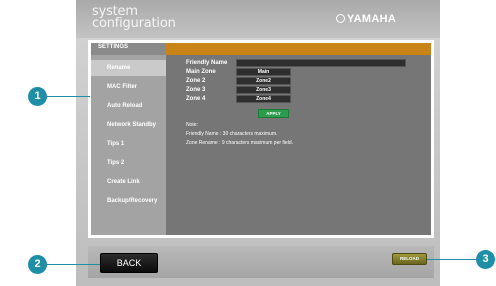 The height and width of the screenshot is (286, 496). I want to click on page-title-line2: configuration, so click(134, 23).